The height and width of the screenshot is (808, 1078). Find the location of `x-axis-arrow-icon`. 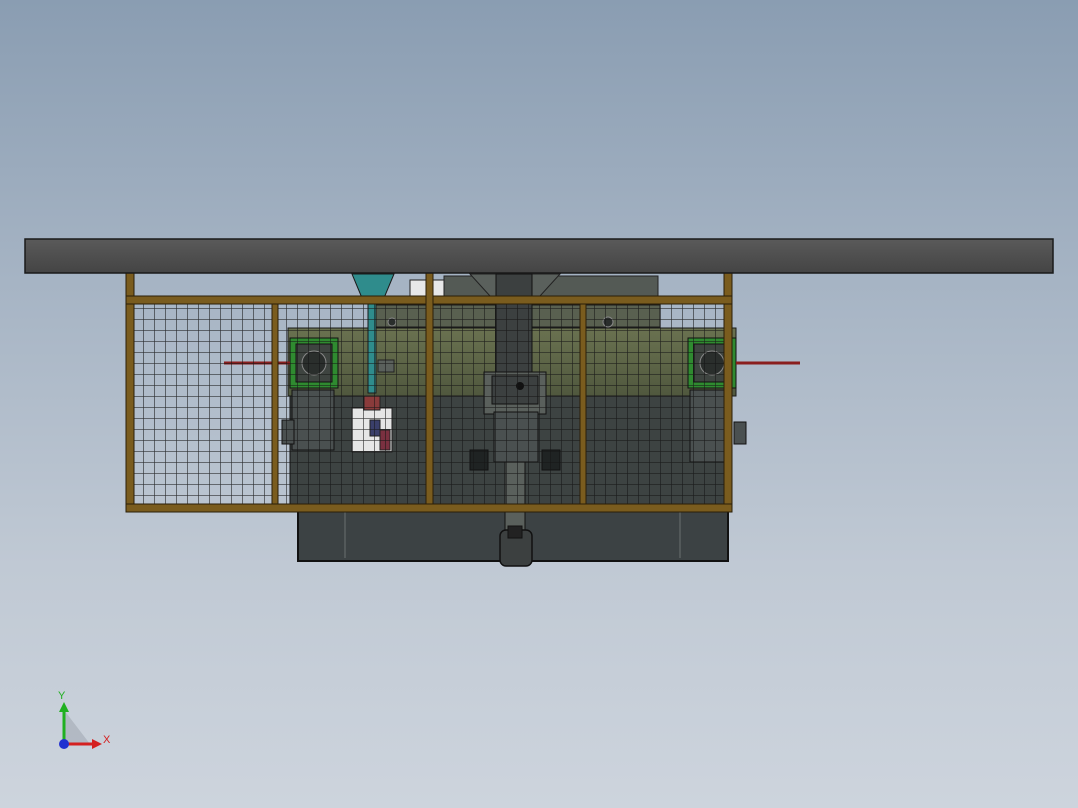

x-axis-arrow-icon is located at coordinates (97, 744).